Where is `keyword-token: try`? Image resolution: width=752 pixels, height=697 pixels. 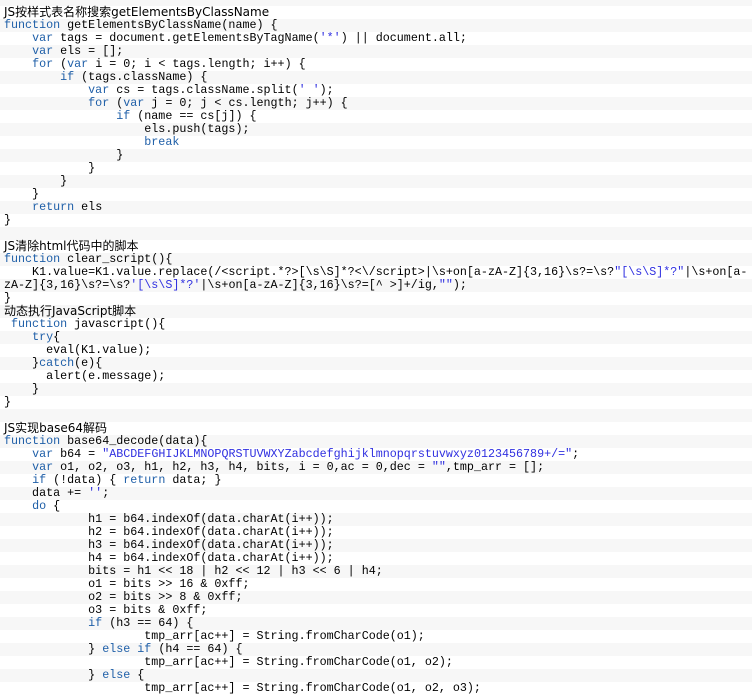
keyword-token: try is located at coordinates (43, 336).